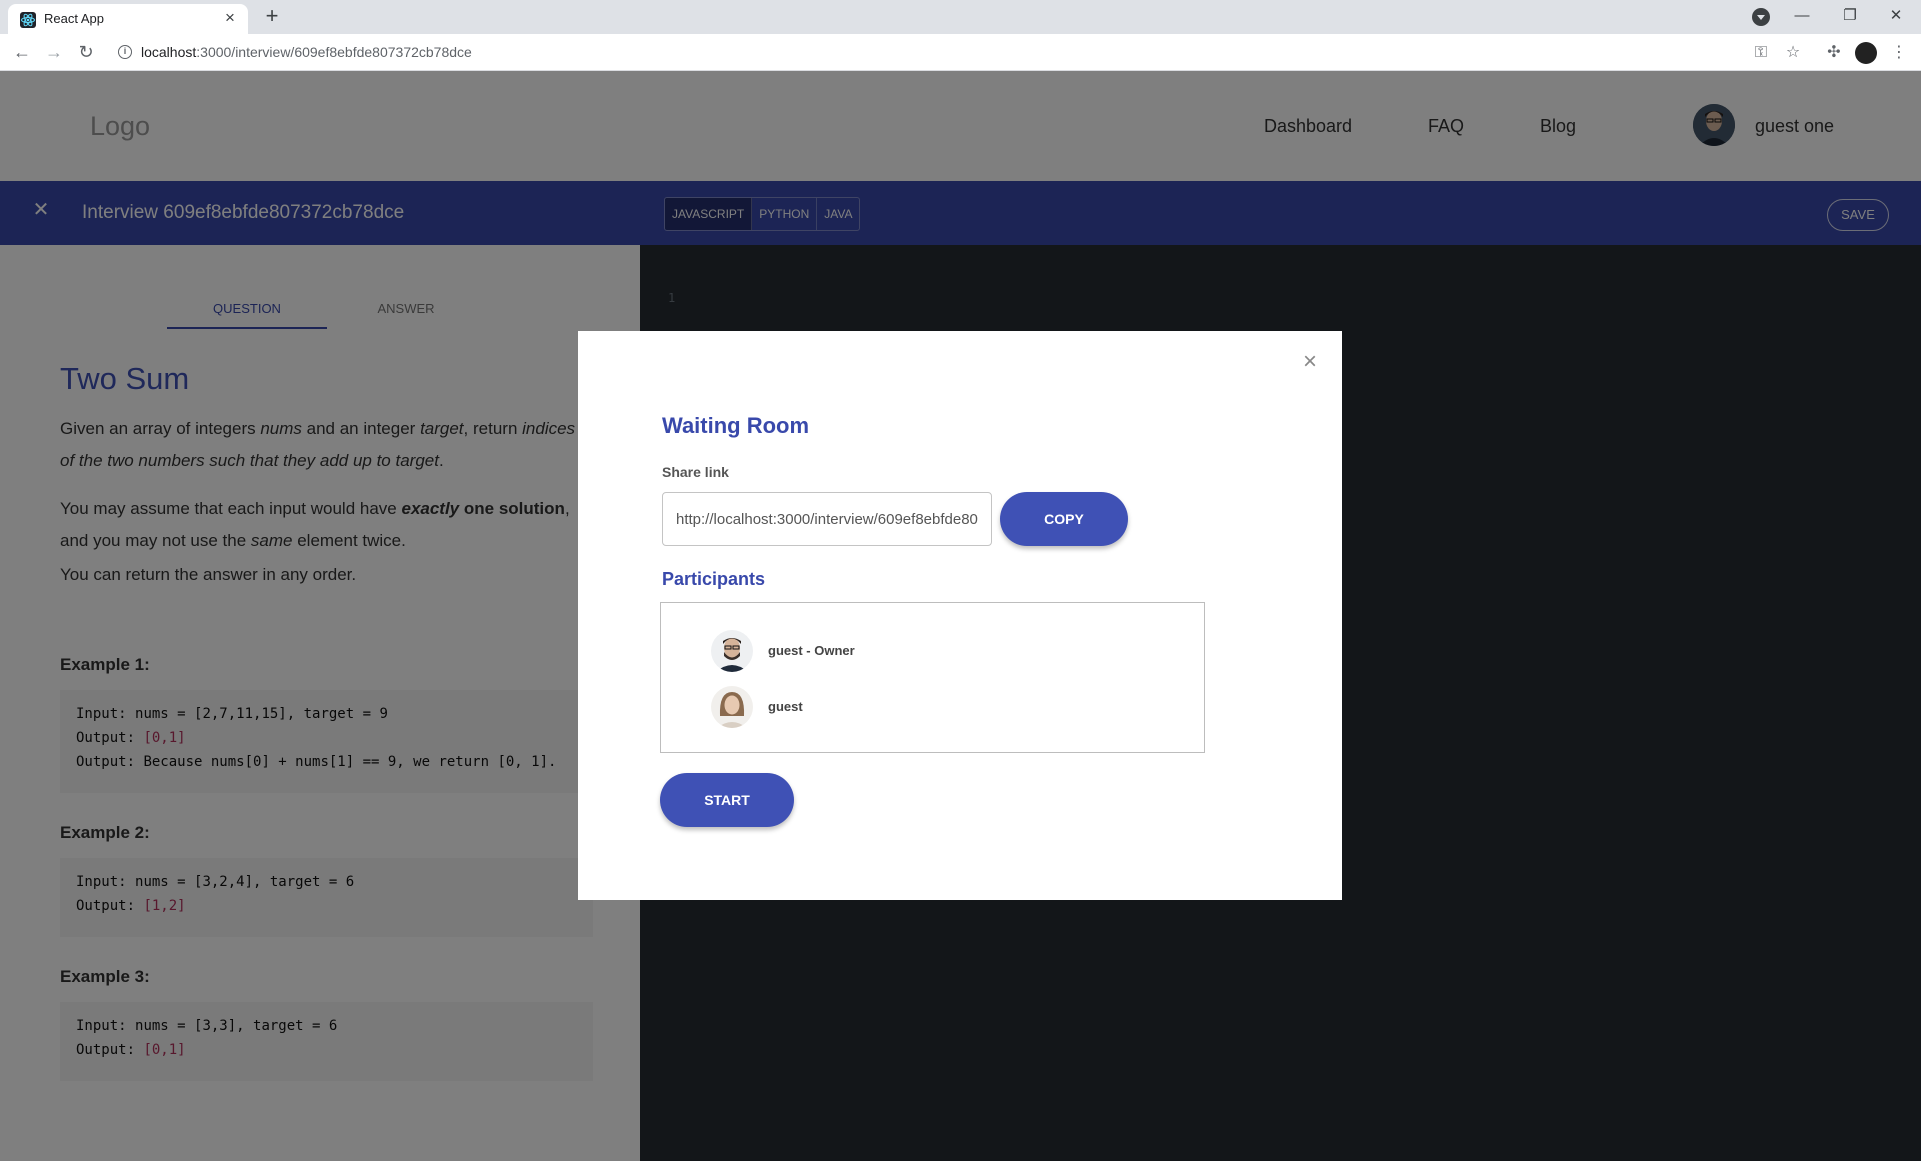 This screenshot has height=1161, width=1921. I want to click on browser-tab: React App ×, so click(128, 19).